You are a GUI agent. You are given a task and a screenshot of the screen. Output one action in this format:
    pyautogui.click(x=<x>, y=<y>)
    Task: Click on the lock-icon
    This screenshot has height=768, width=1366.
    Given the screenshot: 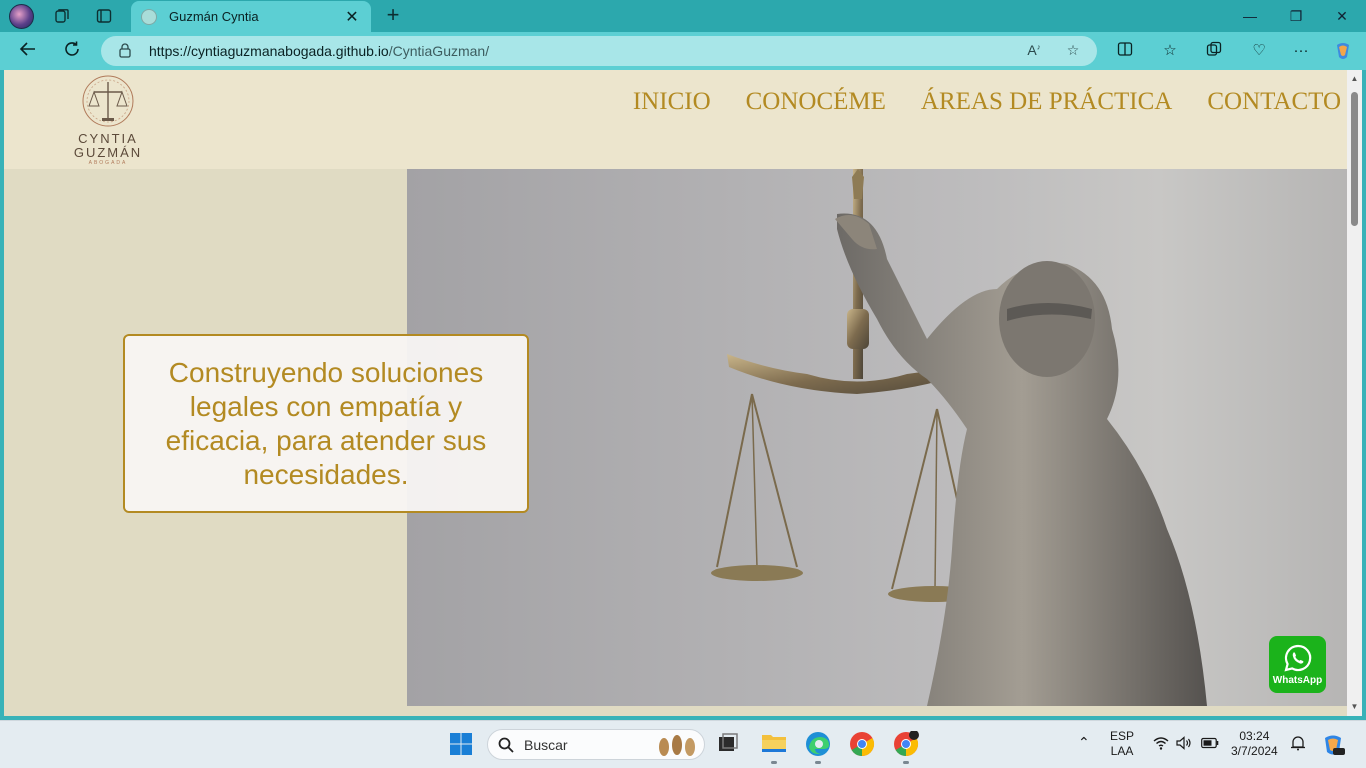 What is the action you would take?
    pyautogui.click(x=125, y=50)
    